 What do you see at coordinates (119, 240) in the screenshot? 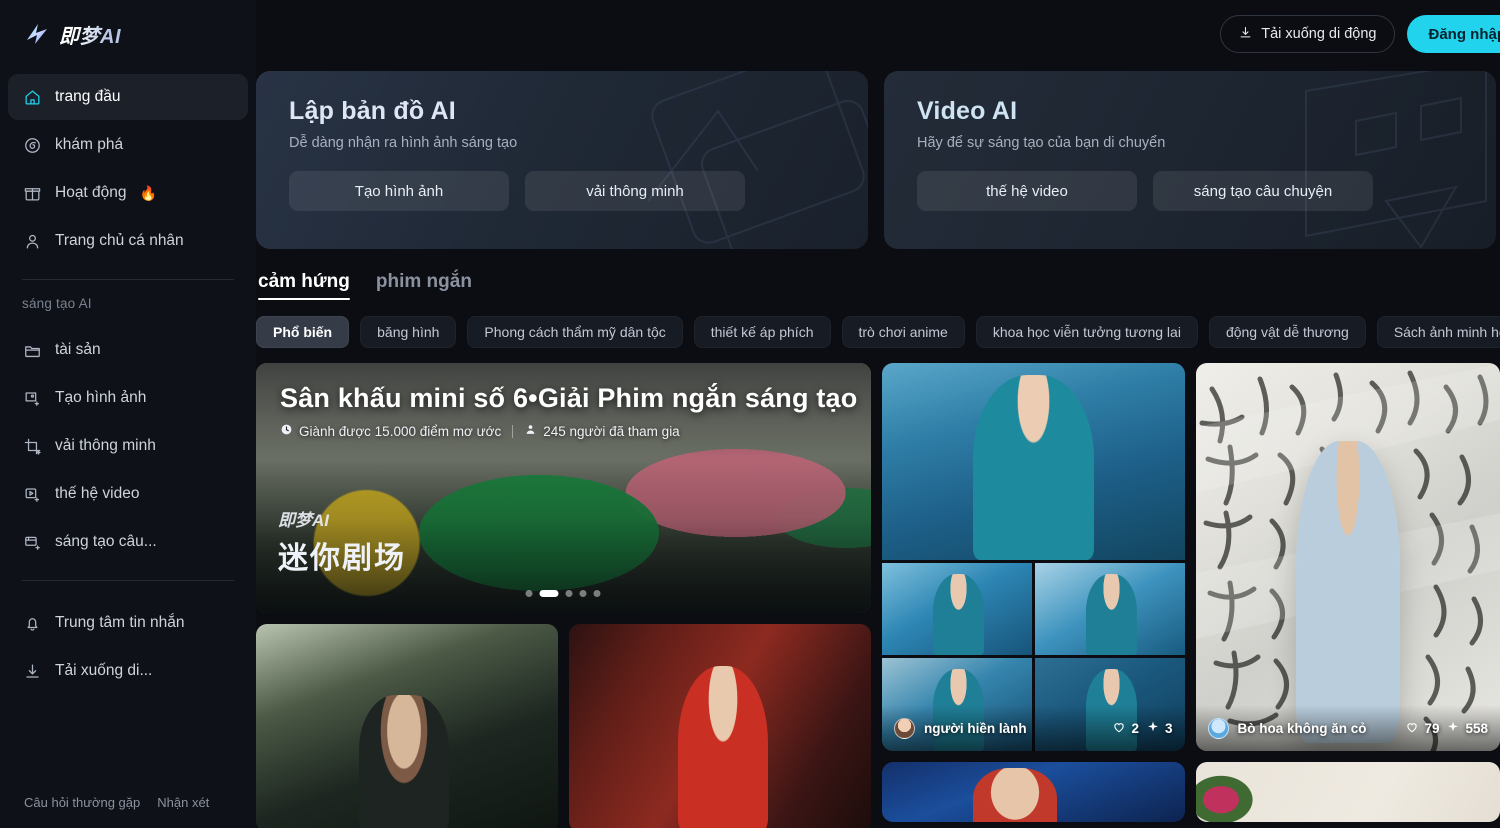
I see `sidebar-item-label: Trang chủ cá nhân` at bounding box center [119, 240].